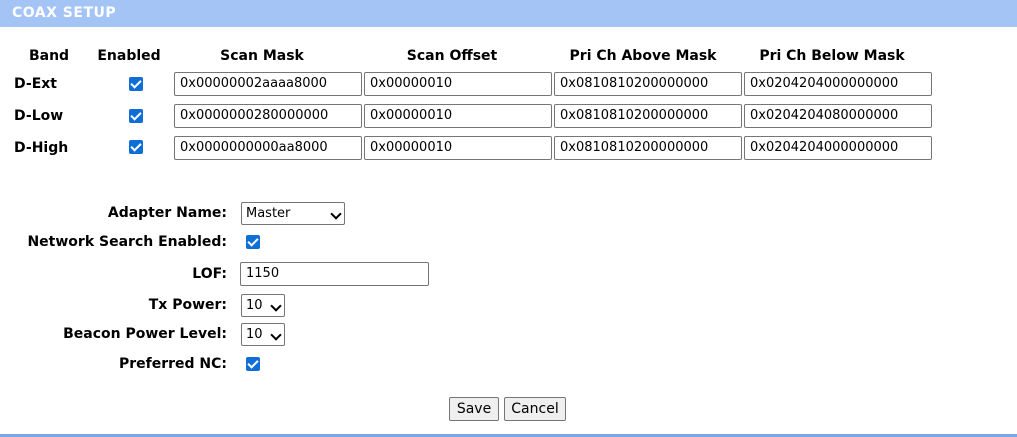  What do you see at coordinates (167, 213) in the screenshot?
I see `adapter-name-label: Adapter Name:` at bounding box center [167, 213].